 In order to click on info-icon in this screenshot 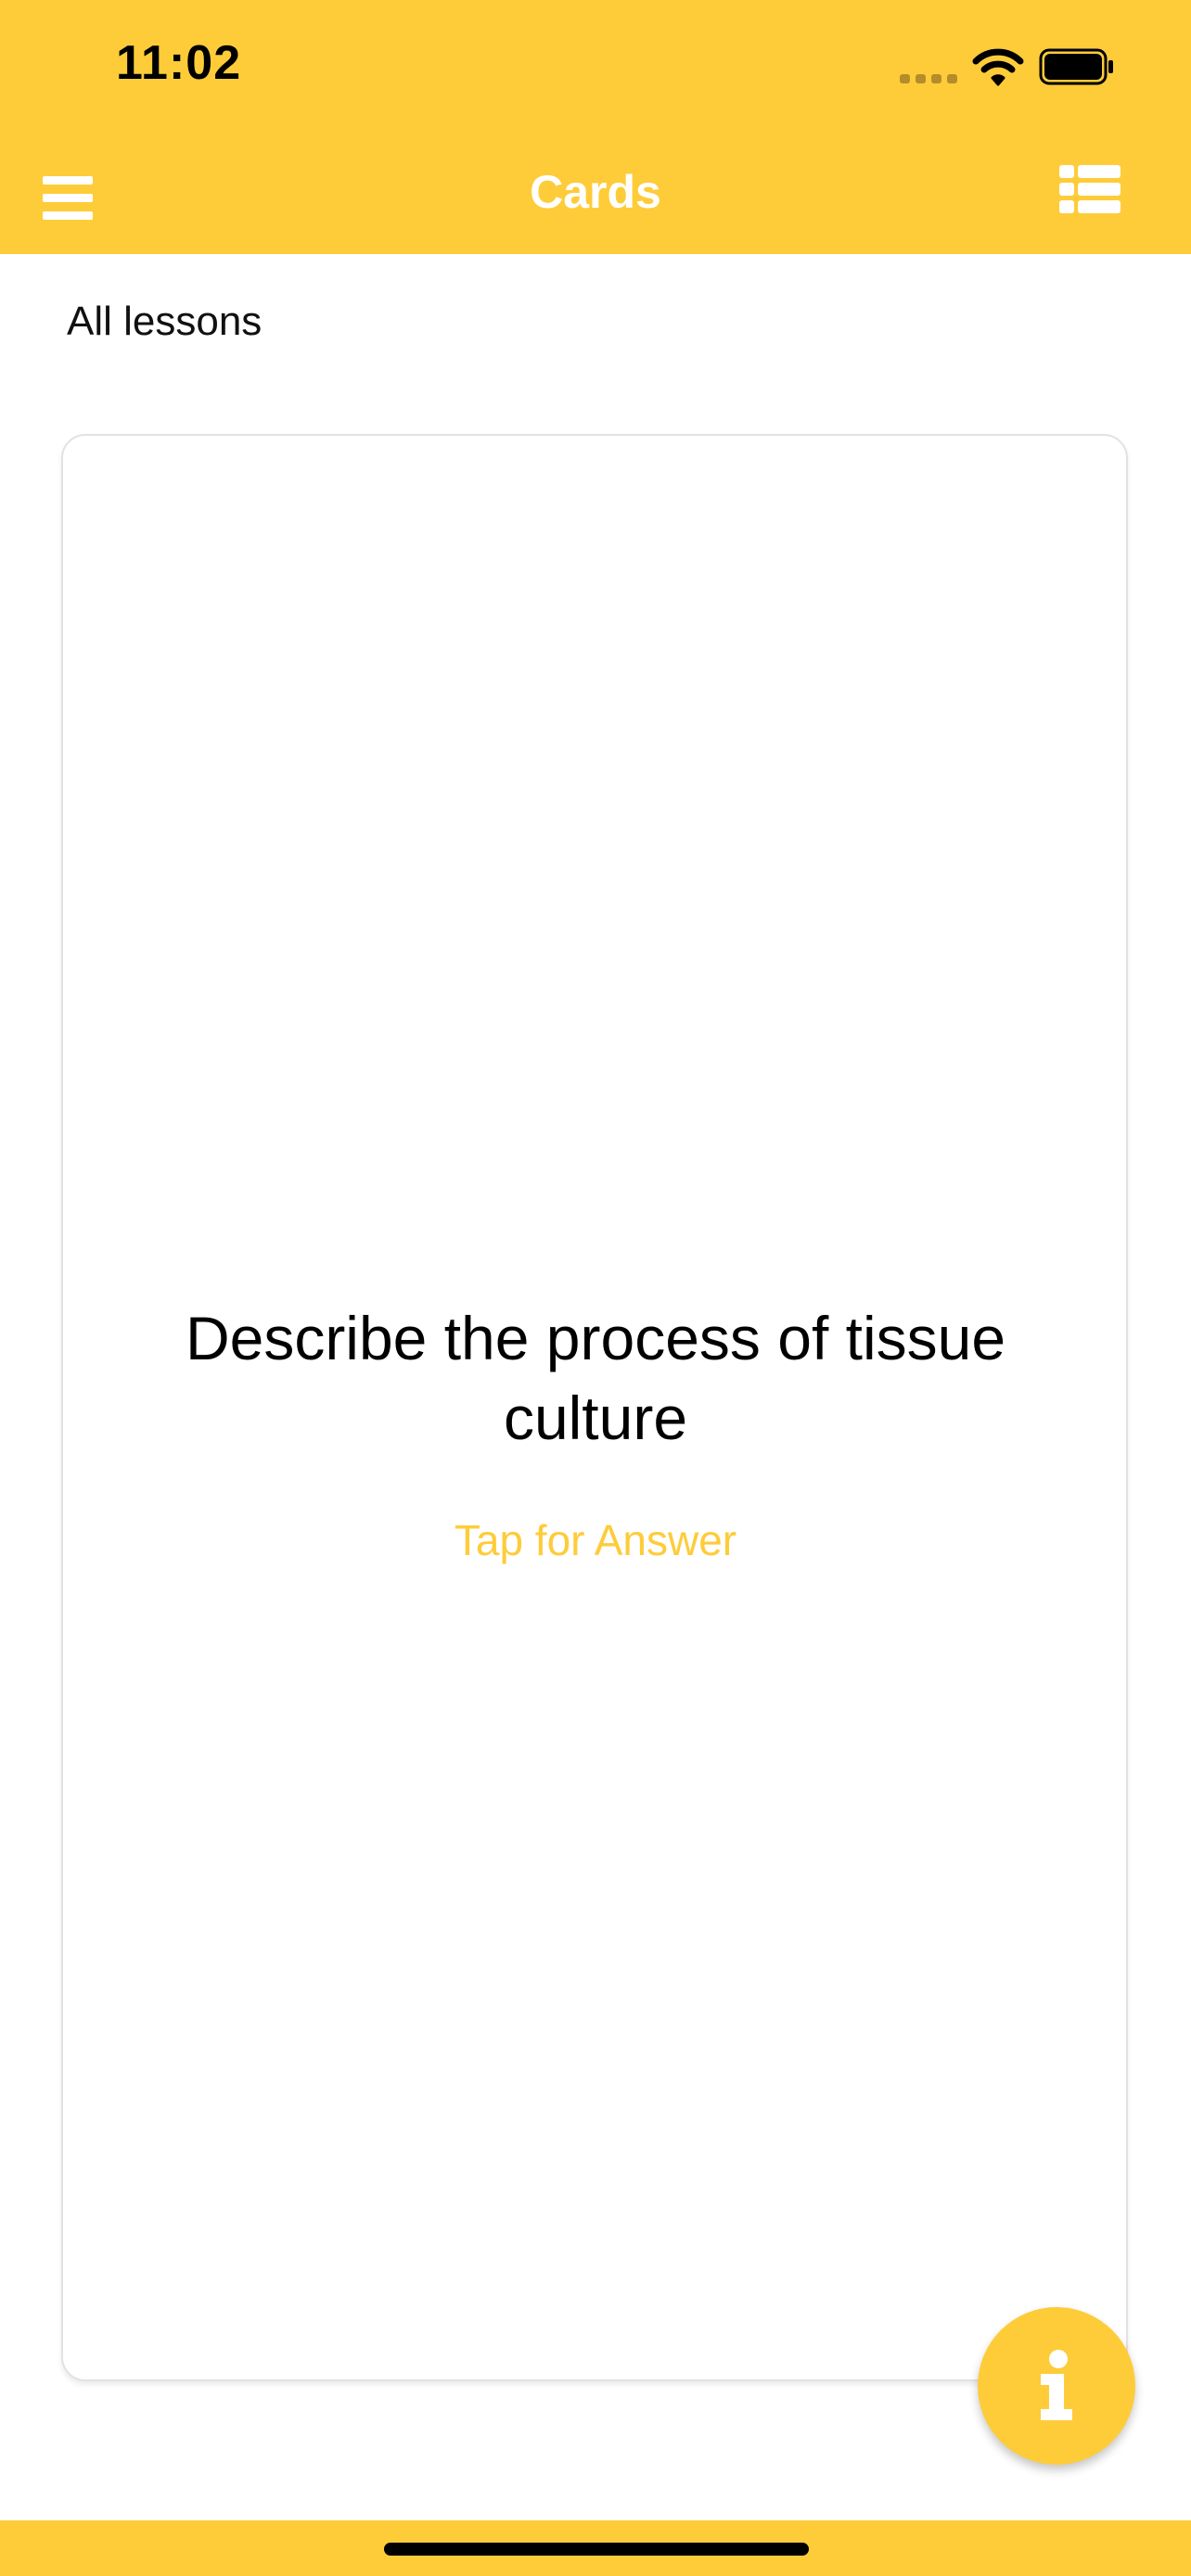, I will do `click(1056, 2385)`.